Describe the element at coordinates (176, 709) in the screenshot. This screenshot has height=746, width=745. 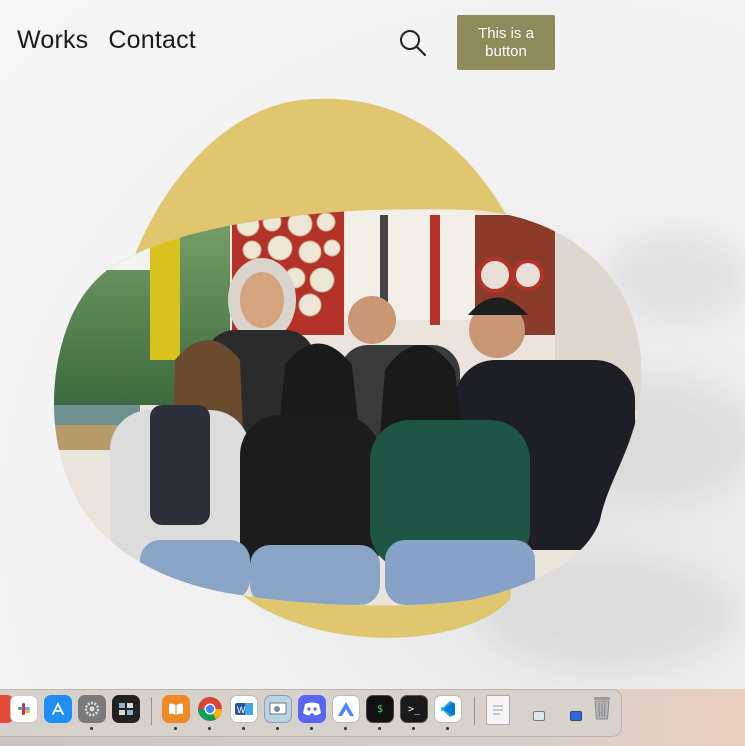
I see `book-icon` at that location.